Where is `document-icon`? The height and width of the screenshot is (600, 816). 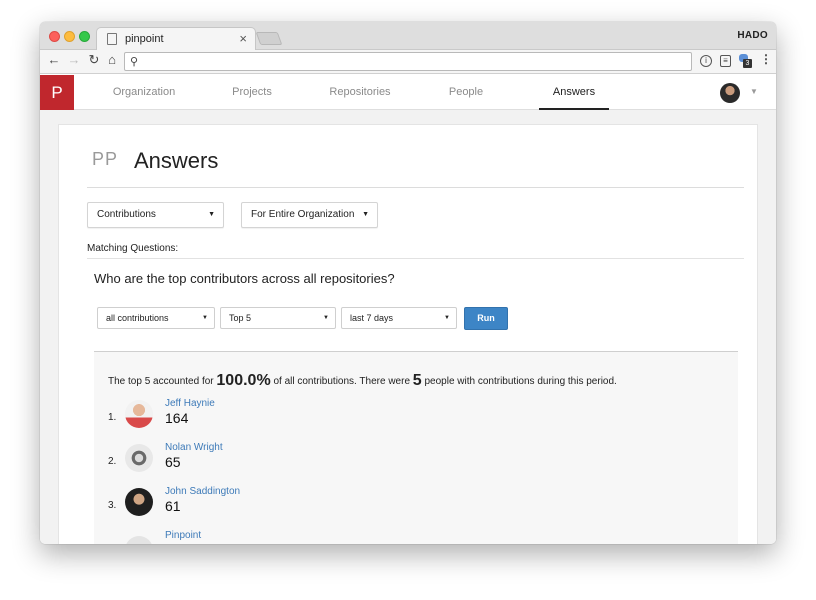 document-icon is located at coordinates (112, 39).